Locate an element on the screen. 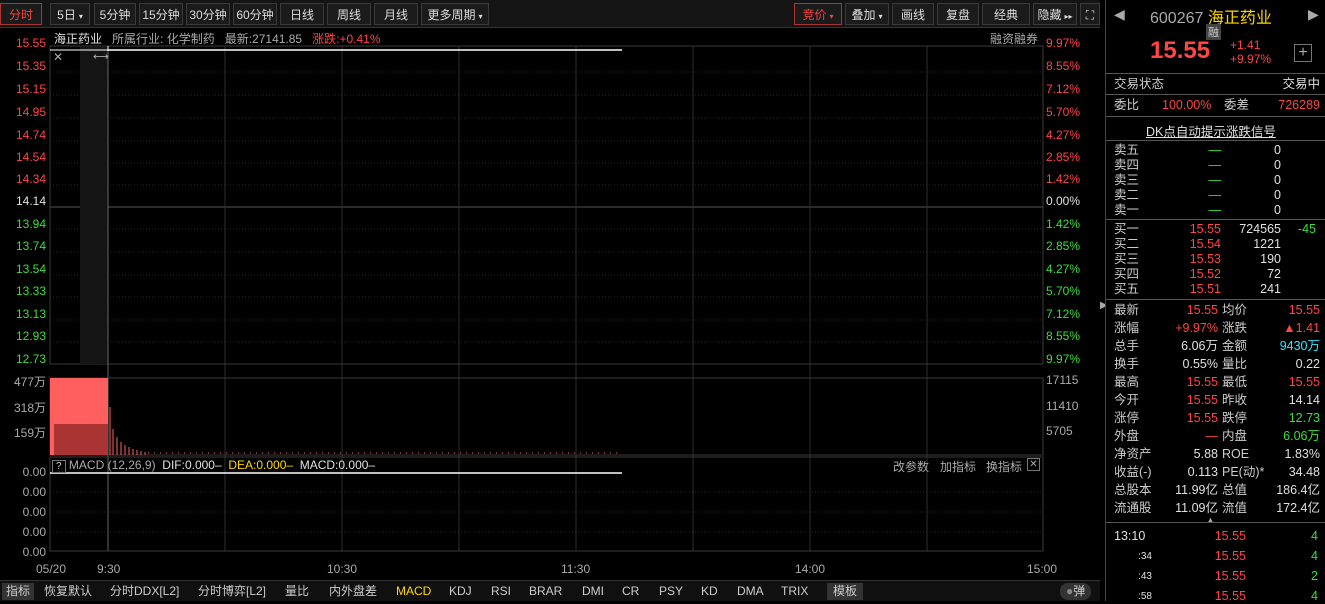 The image size is (1325, 604). ask-label: 卖五 is located at coordinates (1127, 150).